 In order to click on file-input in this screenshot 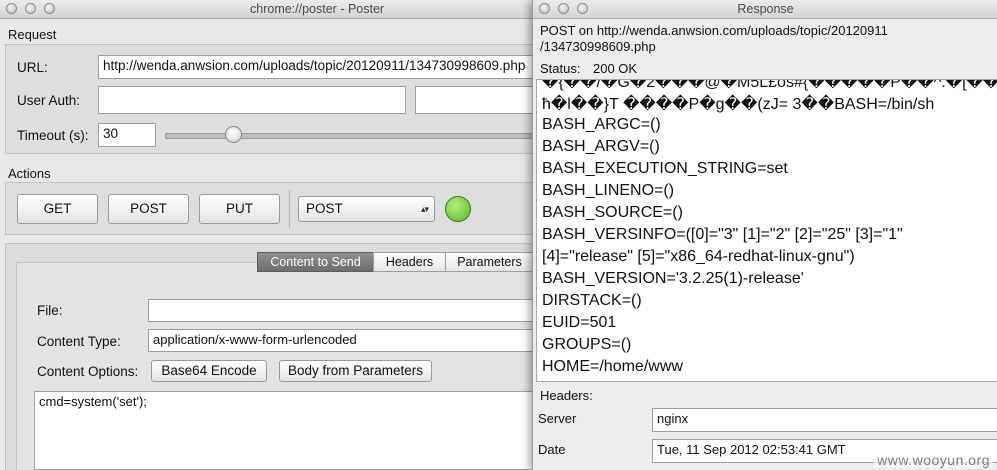, I will do `click(344, 310)`.